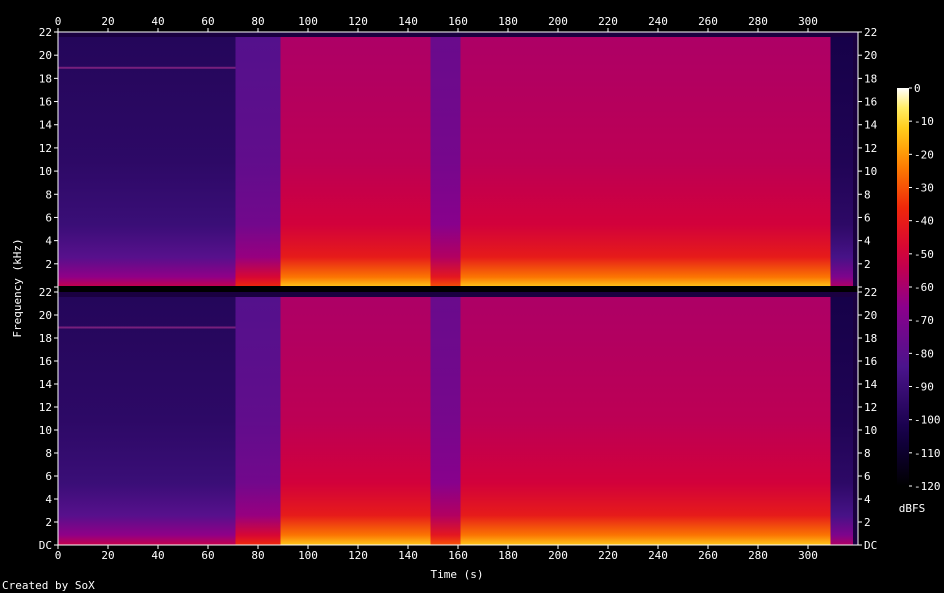 The image size is (944, 593). What do you see at coordinates (257, 555) in the screenshot?
I see `x-tick-label-bottom: 80` at bounding box center [257, 555].